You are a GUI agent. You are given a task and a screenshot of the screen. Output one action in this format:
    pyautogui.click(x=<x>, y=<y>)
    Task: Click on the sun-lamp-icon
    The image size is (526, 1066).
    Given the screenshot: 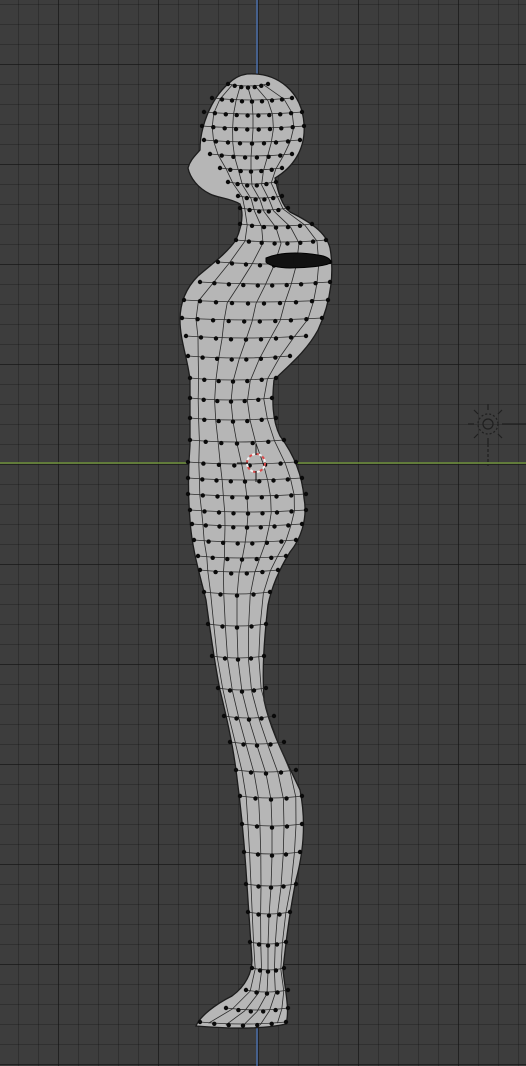 What is the action you would take?
    pyautogui.click(x=497, y=435)
    